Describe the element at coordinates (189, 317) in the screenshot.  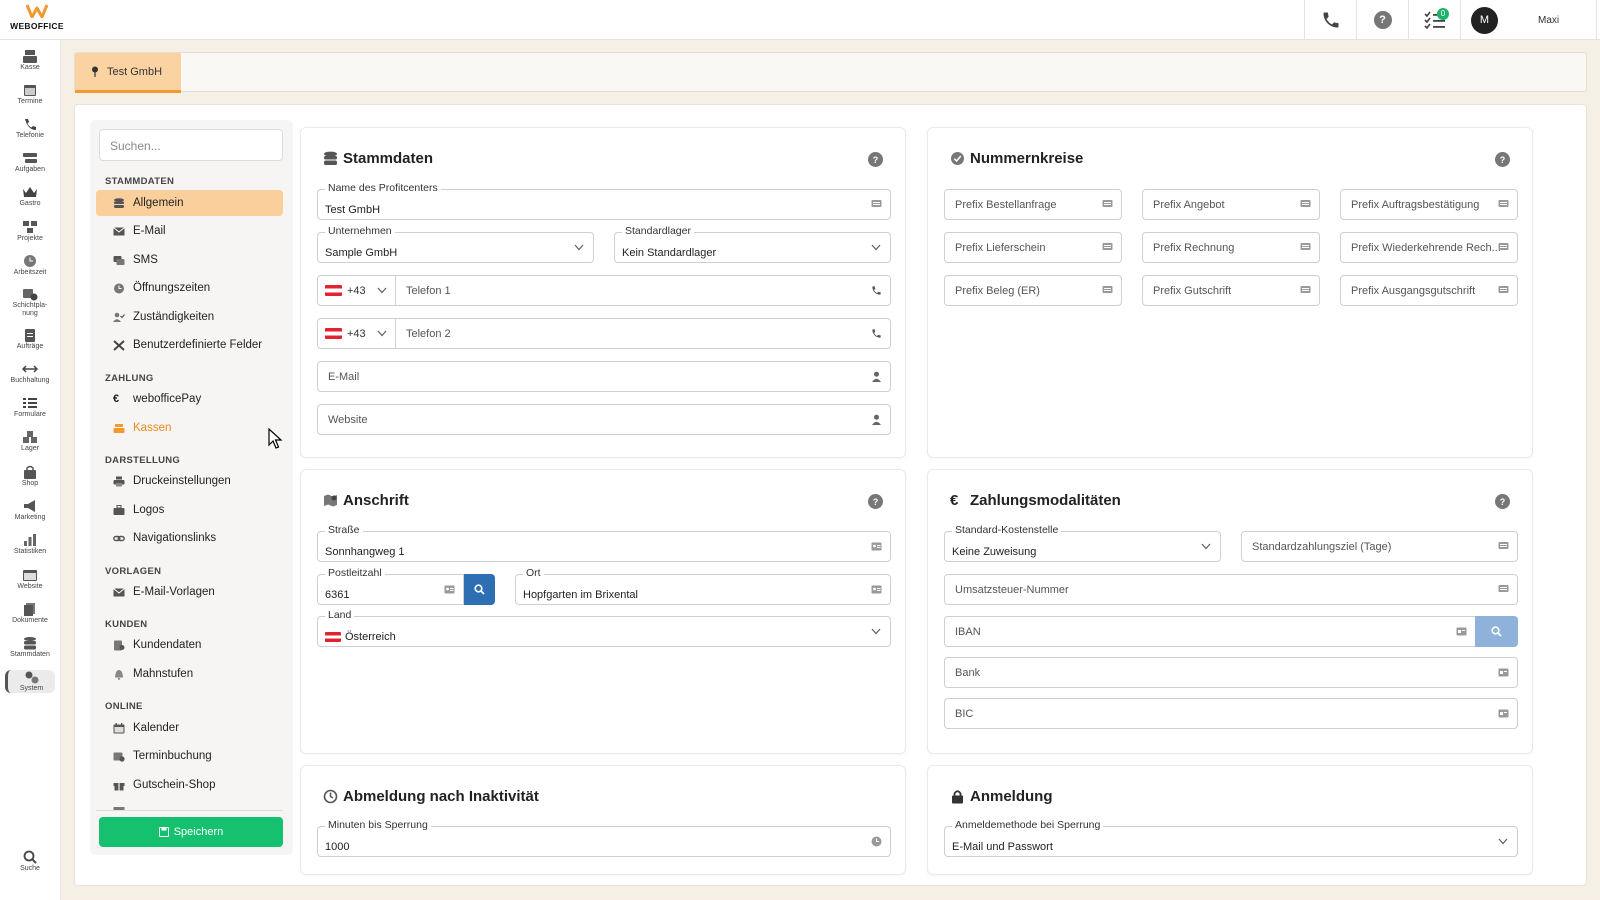
I see `nav-item-zustaendigkeiten: Zuständigkeiten` at that location.